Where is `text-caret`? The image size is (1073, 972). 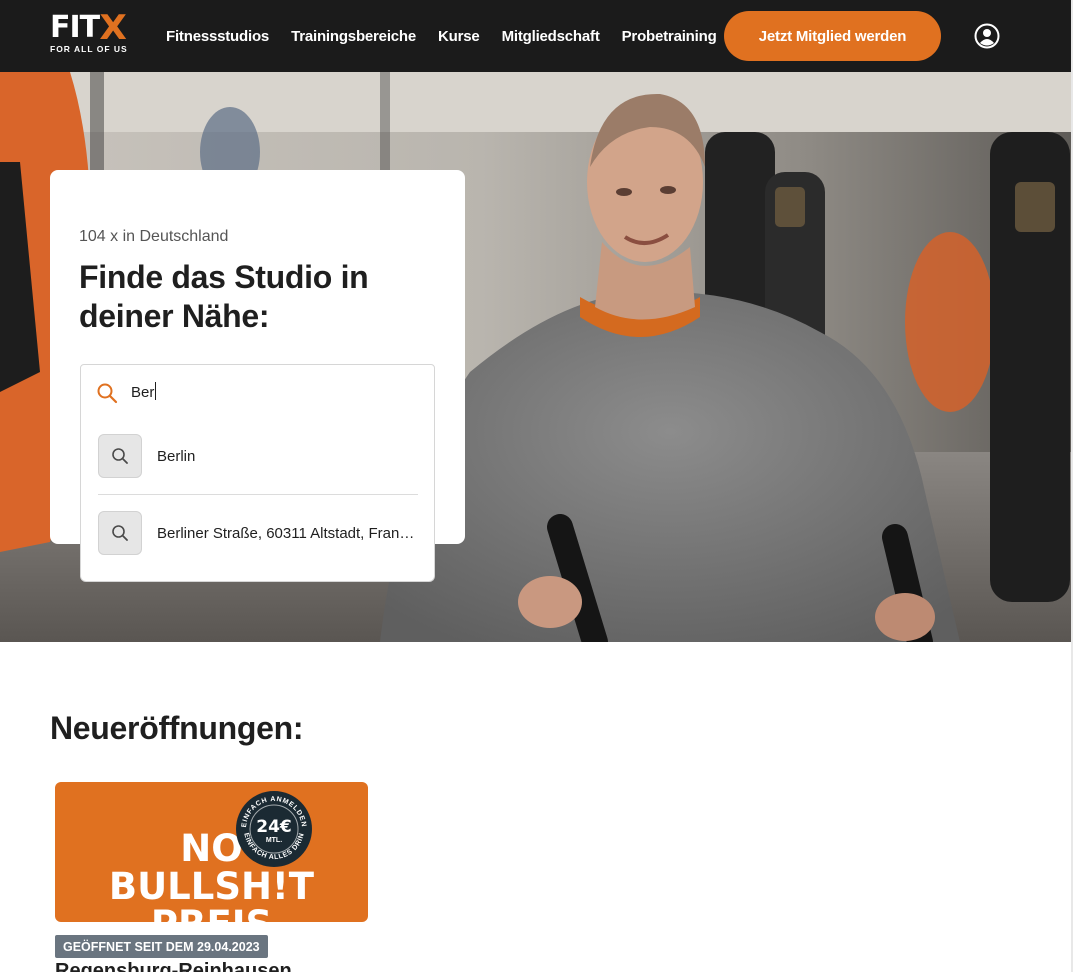
text-caret is located at coordinates (156, 391).